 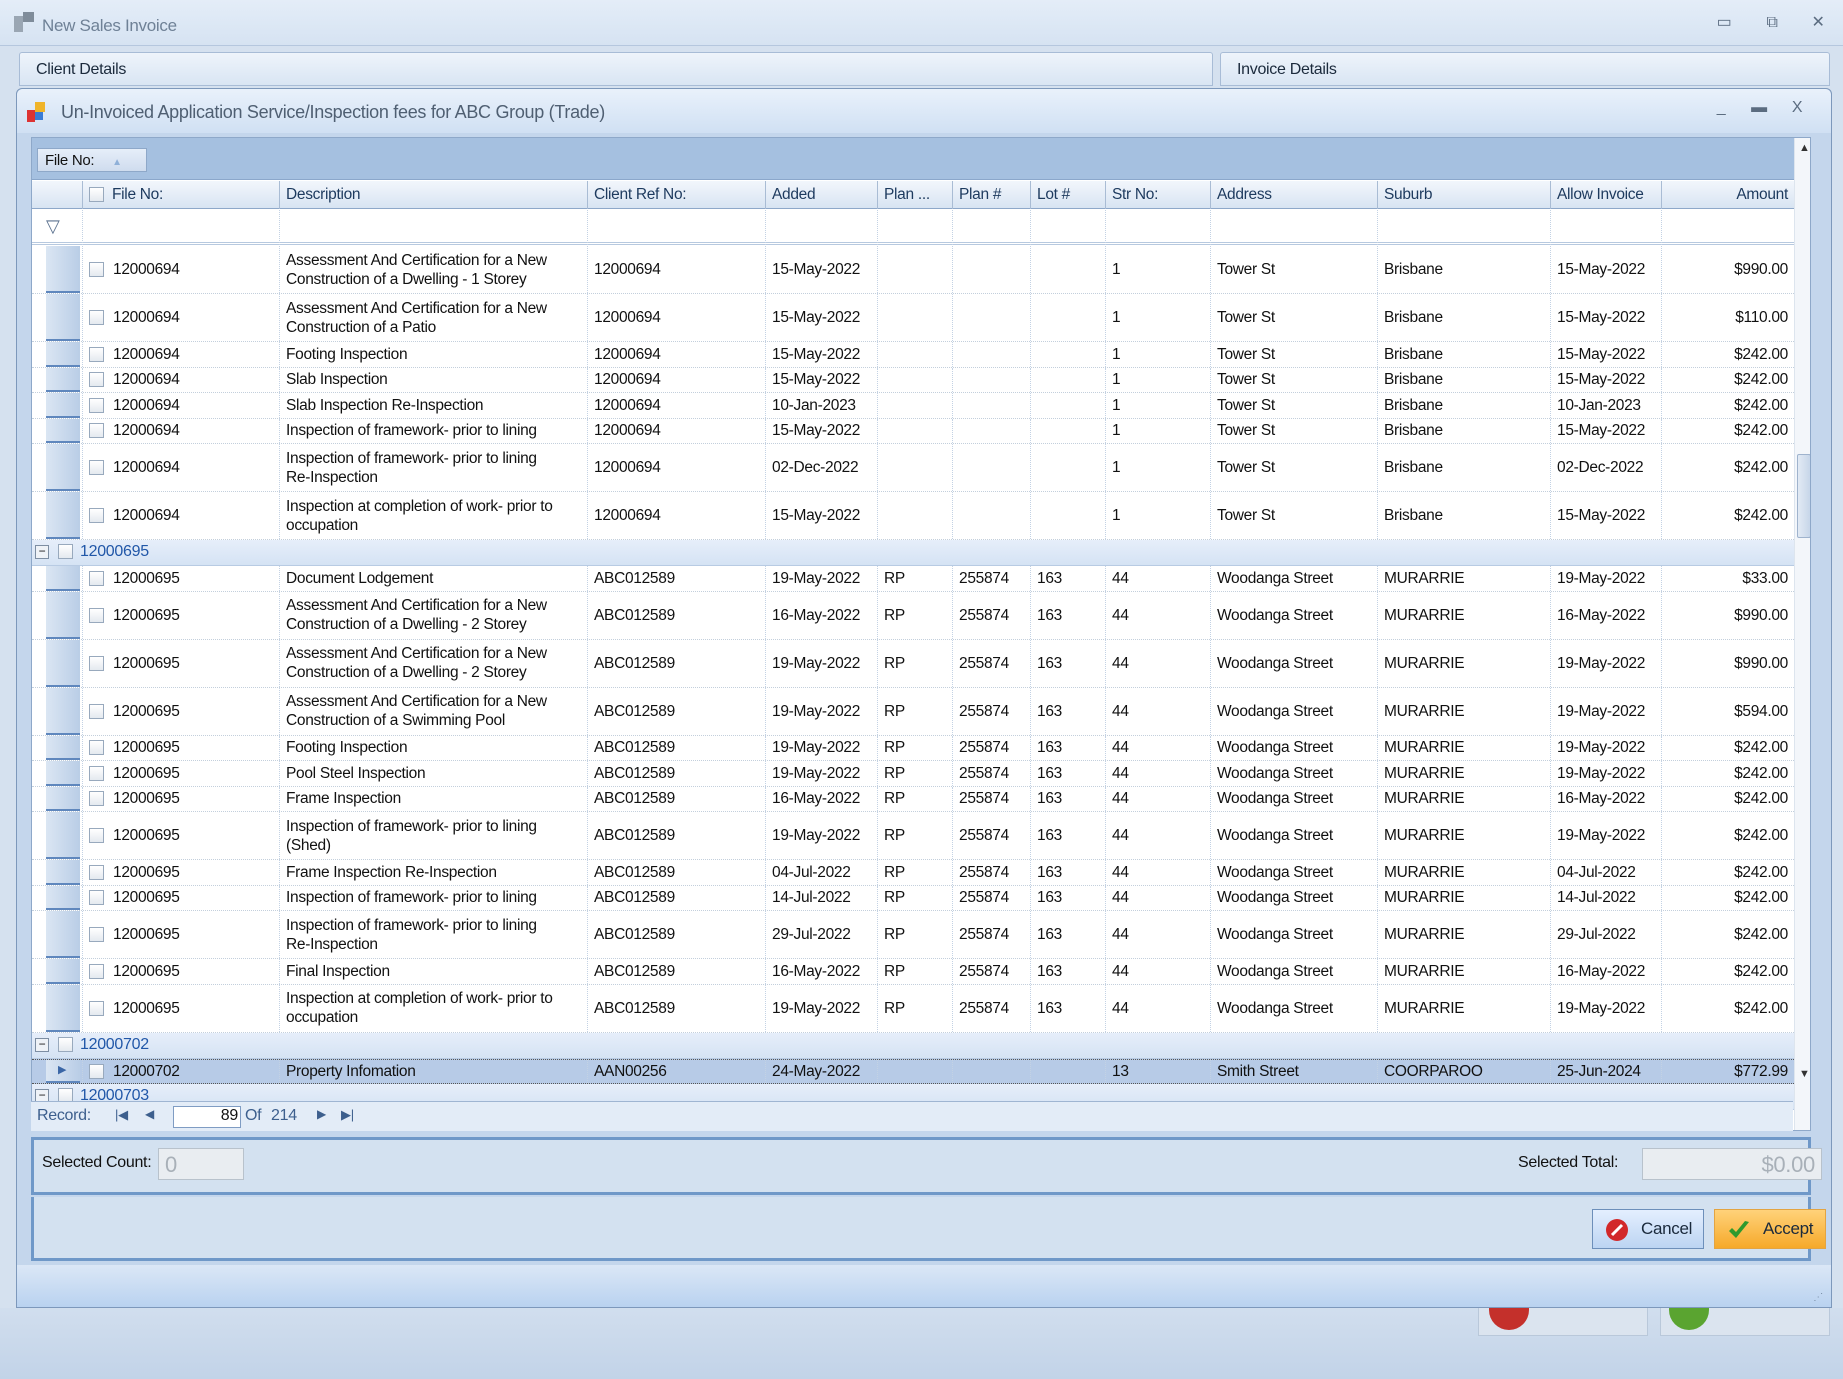 I want to click on accept-button: Accept, so click(x=1770, y=1229).